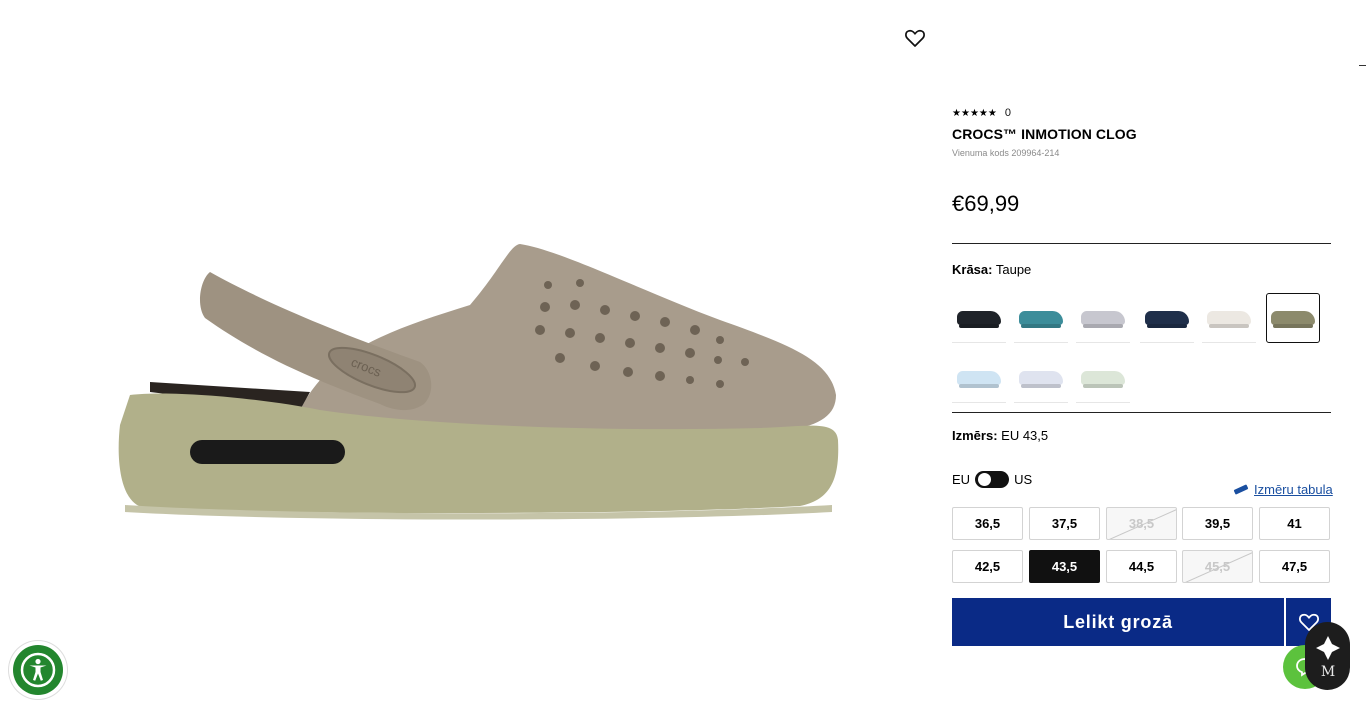 The image size is (1366, 711). What do you see at coordinates (986, 203) in the screenshot?
I see `product-price: €69,99` at bounding box center [986, 203].